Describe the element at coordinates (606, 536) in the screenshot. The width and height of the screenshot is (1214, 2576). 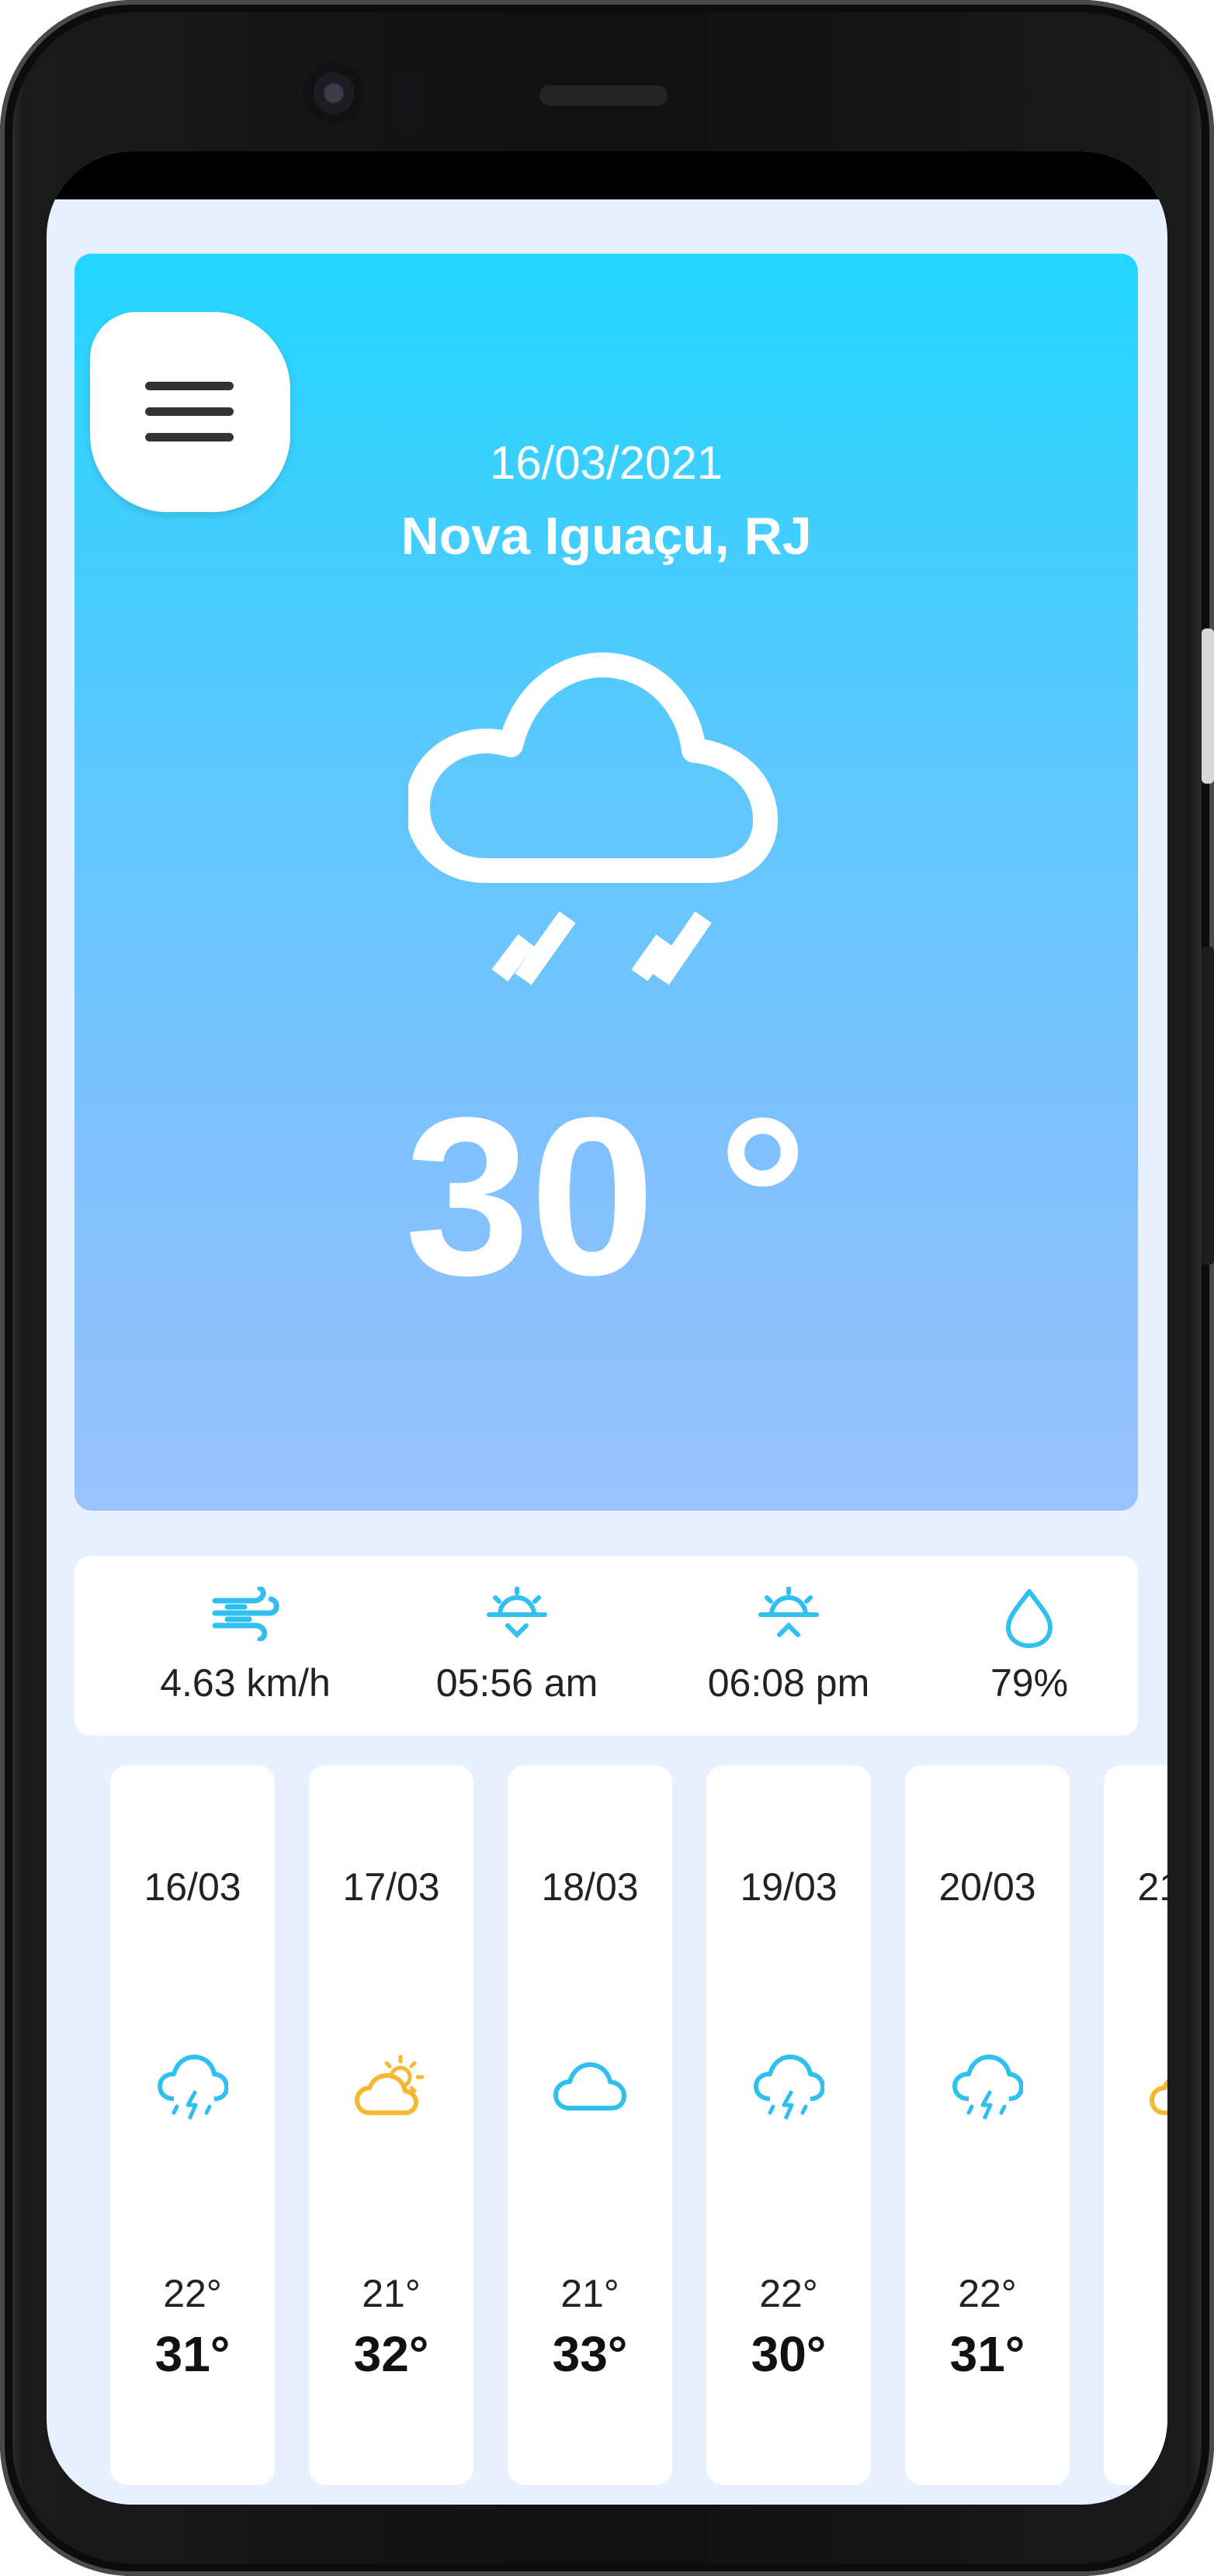
I see `city-name: Nova Iguaçu, RJ` at that location.